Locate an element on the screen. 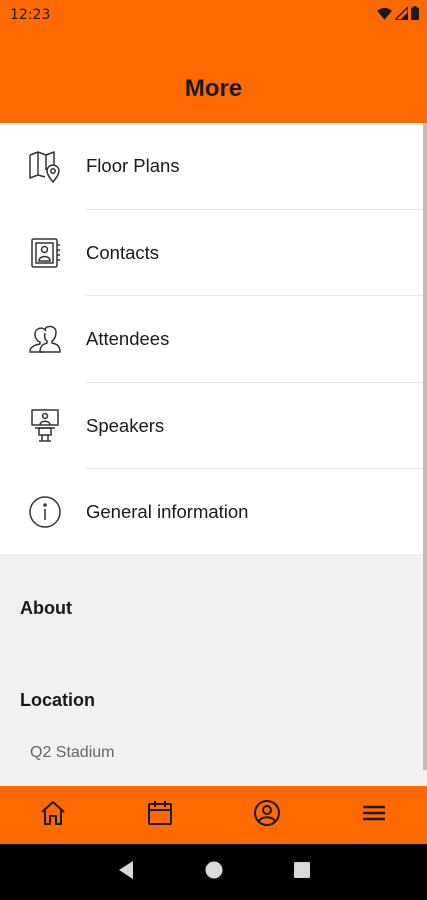 The image size is (427, 900). status-bar: 12:23 is located at coordinates (213, 15).